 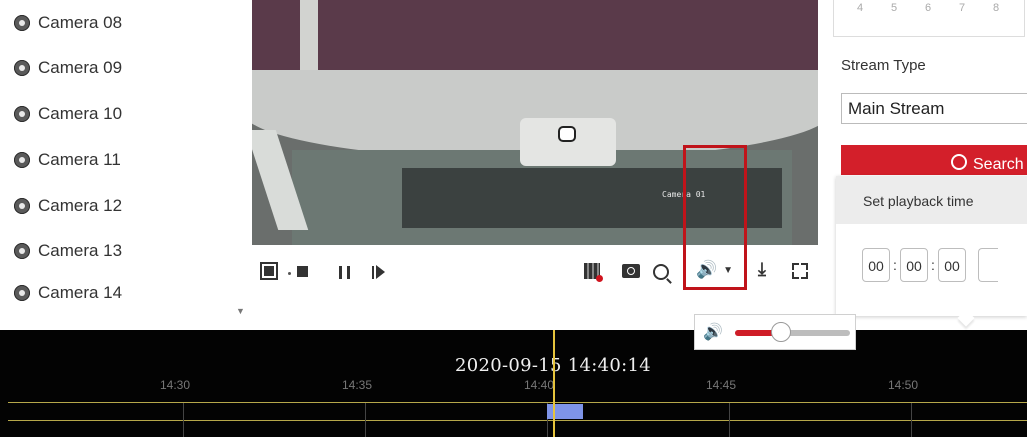 What do you see at coordinates (781, 332) in the screenshot?
I see `volume-slider-thumb` at bounding box center [781, 332].